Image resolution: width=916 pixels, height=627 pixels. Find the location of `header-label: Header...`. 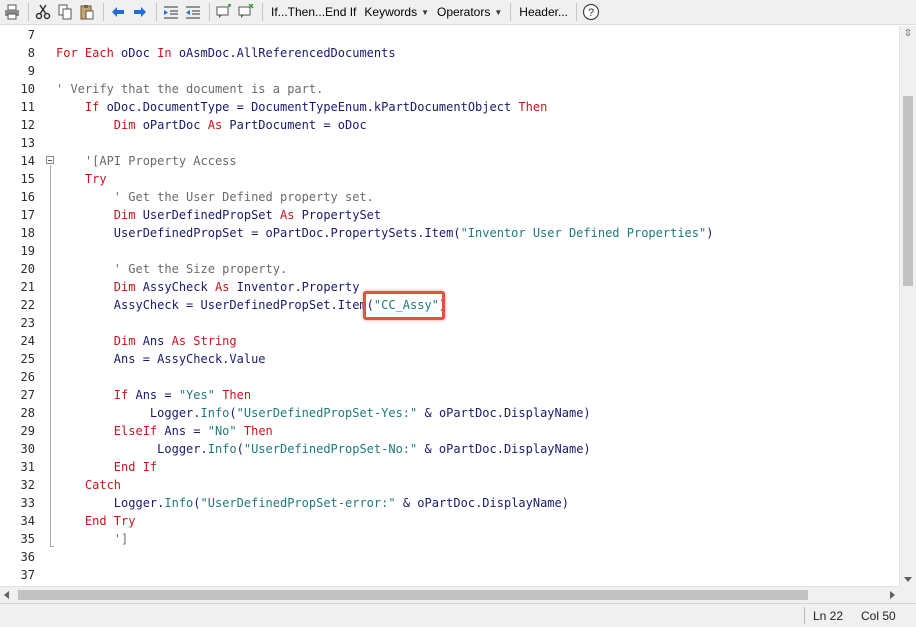

header-label: Header... is located at coordinates (543, 12).